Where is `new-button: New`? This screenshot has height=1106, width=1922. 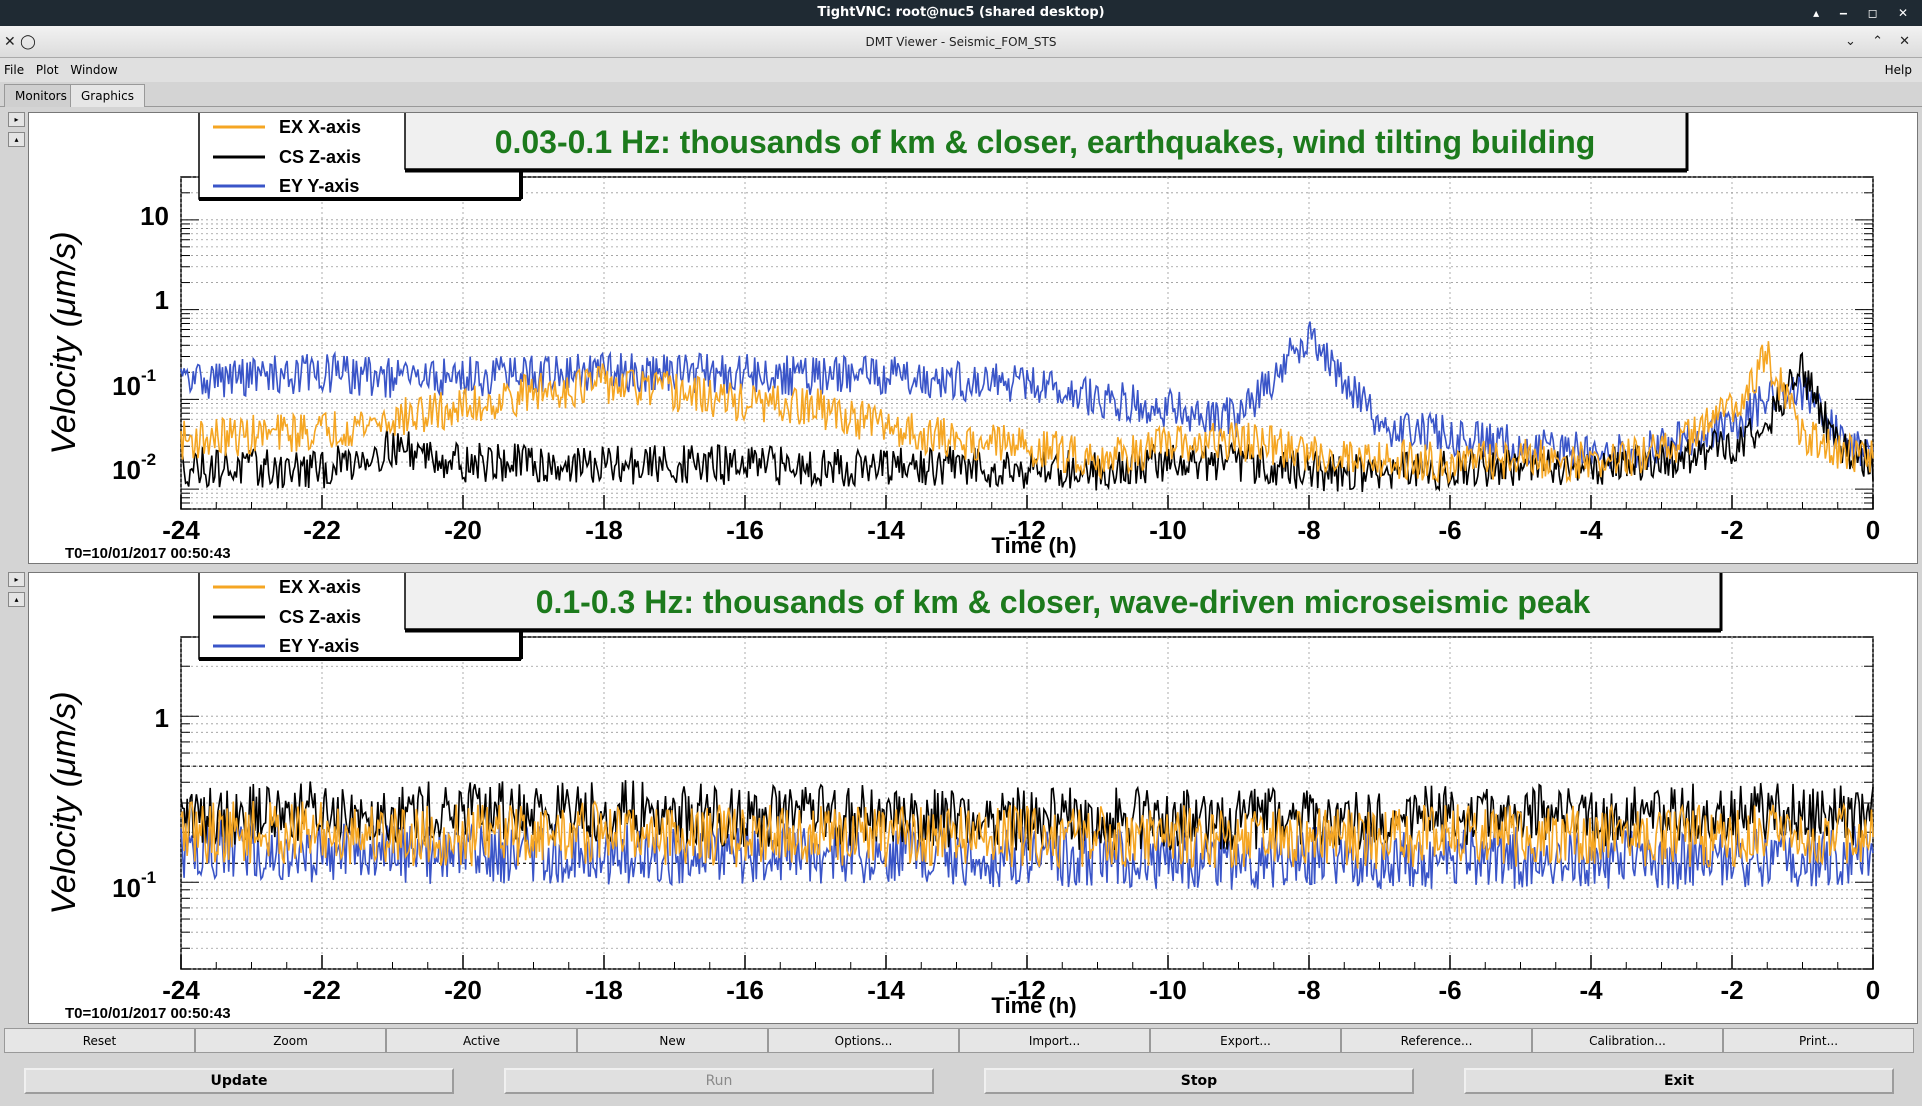
new-button: New is located at coordinates (672, 1040).